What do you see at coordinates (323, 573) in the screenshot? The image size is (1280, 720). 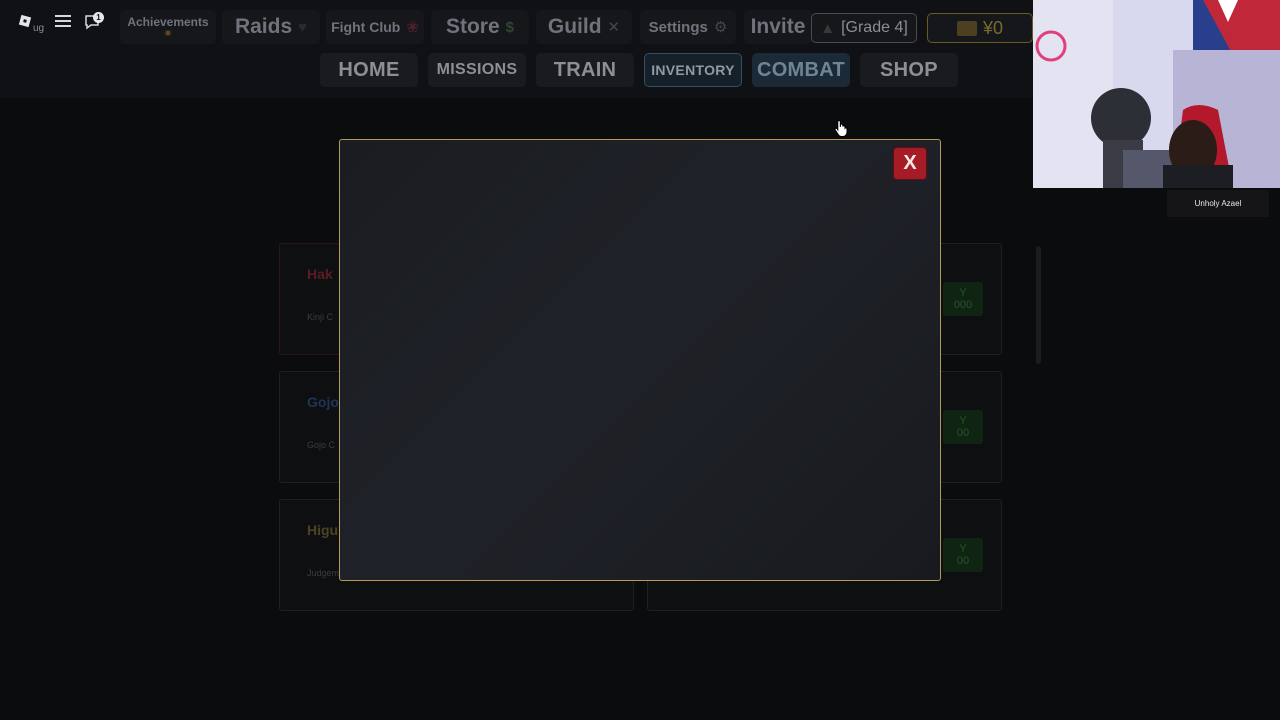 I see `card-subtitle: Judgem` at bounding box center [323, 573].